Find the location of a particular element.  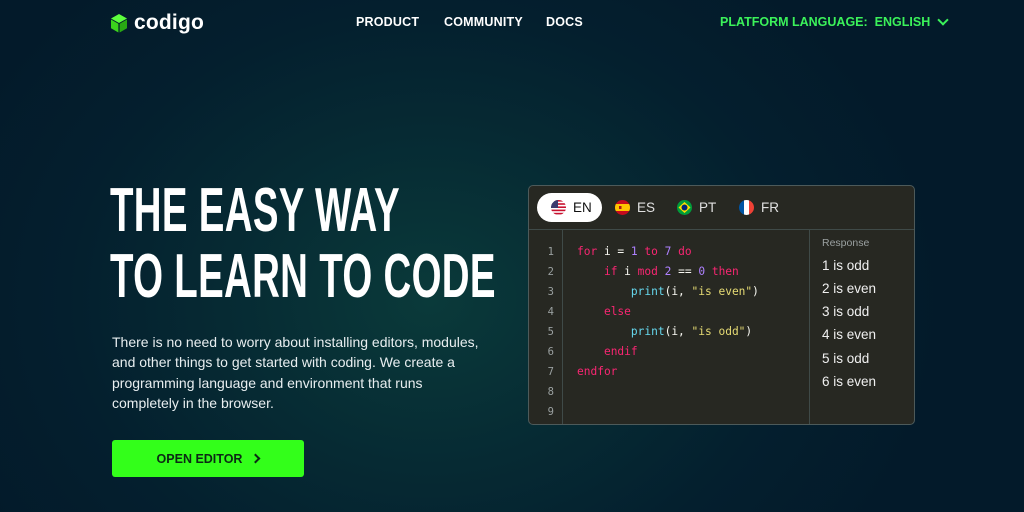

line-number: 6 is located at coordinates (550, 352).